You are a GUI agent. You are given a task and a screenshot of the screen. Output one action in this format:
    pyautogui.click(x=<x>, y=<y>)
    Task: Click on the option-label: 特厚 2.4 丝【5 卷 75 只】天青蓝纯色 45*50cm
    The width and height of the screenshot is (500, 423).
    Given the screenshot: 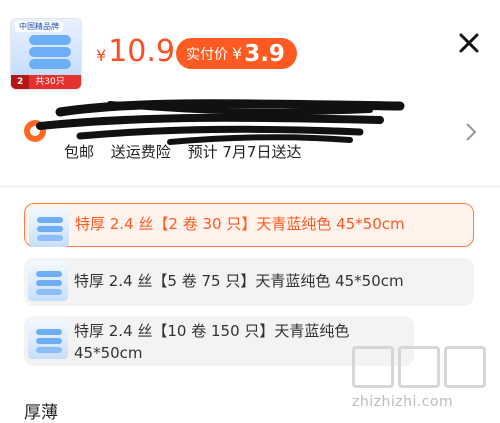 What is the action you would take?
    pyautogui.click(x=239, y=281)
    